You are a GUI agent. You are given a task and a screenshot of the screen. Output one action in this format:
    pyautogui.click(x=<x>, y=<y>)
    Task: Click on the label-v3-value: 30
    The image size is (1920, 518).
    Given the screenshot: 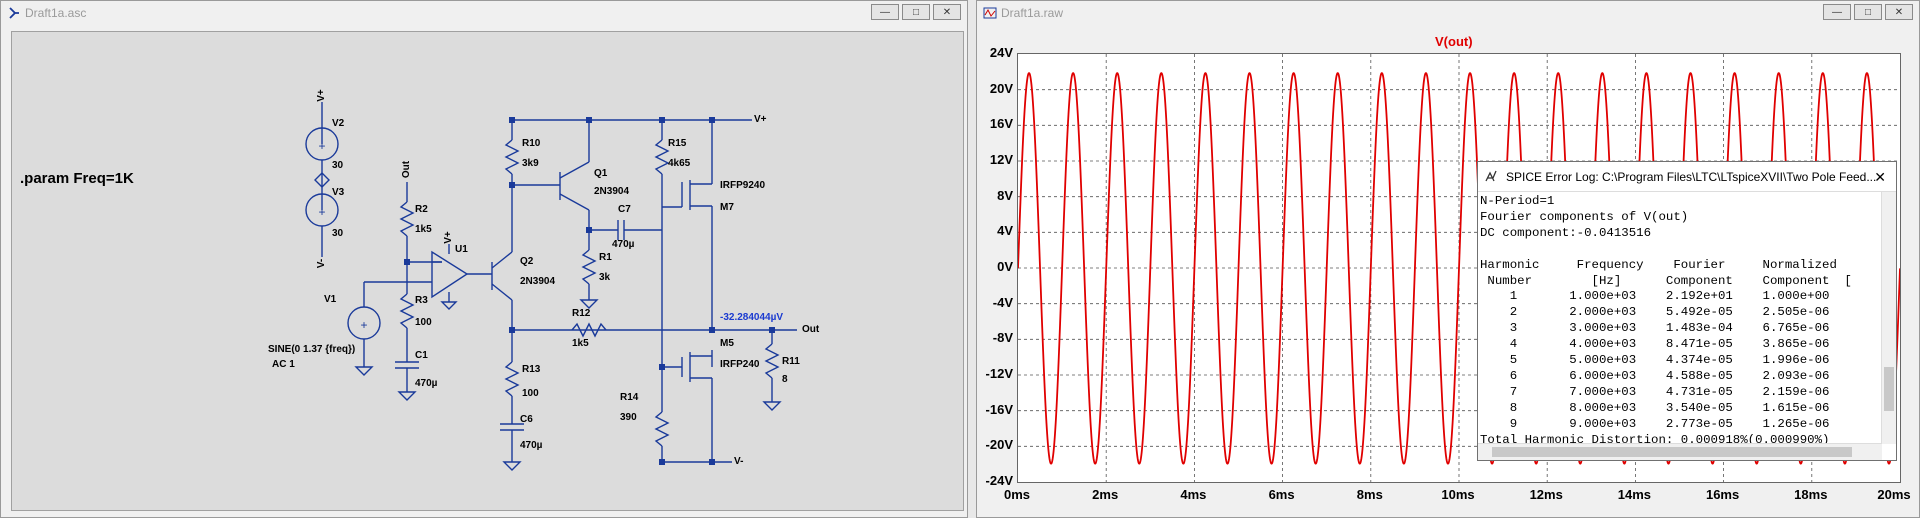 What is the action you would take?
    pyautogui.click(x=338, y=233)
    